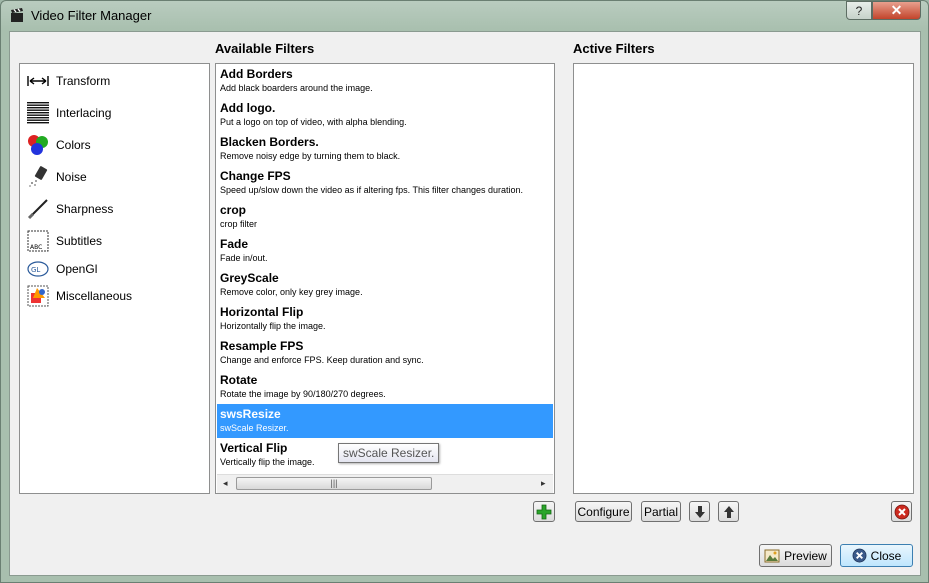 Image resolution: width=929 pixels, height=583 pixels. What do you see at coordinates (38, 113) in the screenshot?
I see `interlacing-icon` at bounding box center [38, 113].